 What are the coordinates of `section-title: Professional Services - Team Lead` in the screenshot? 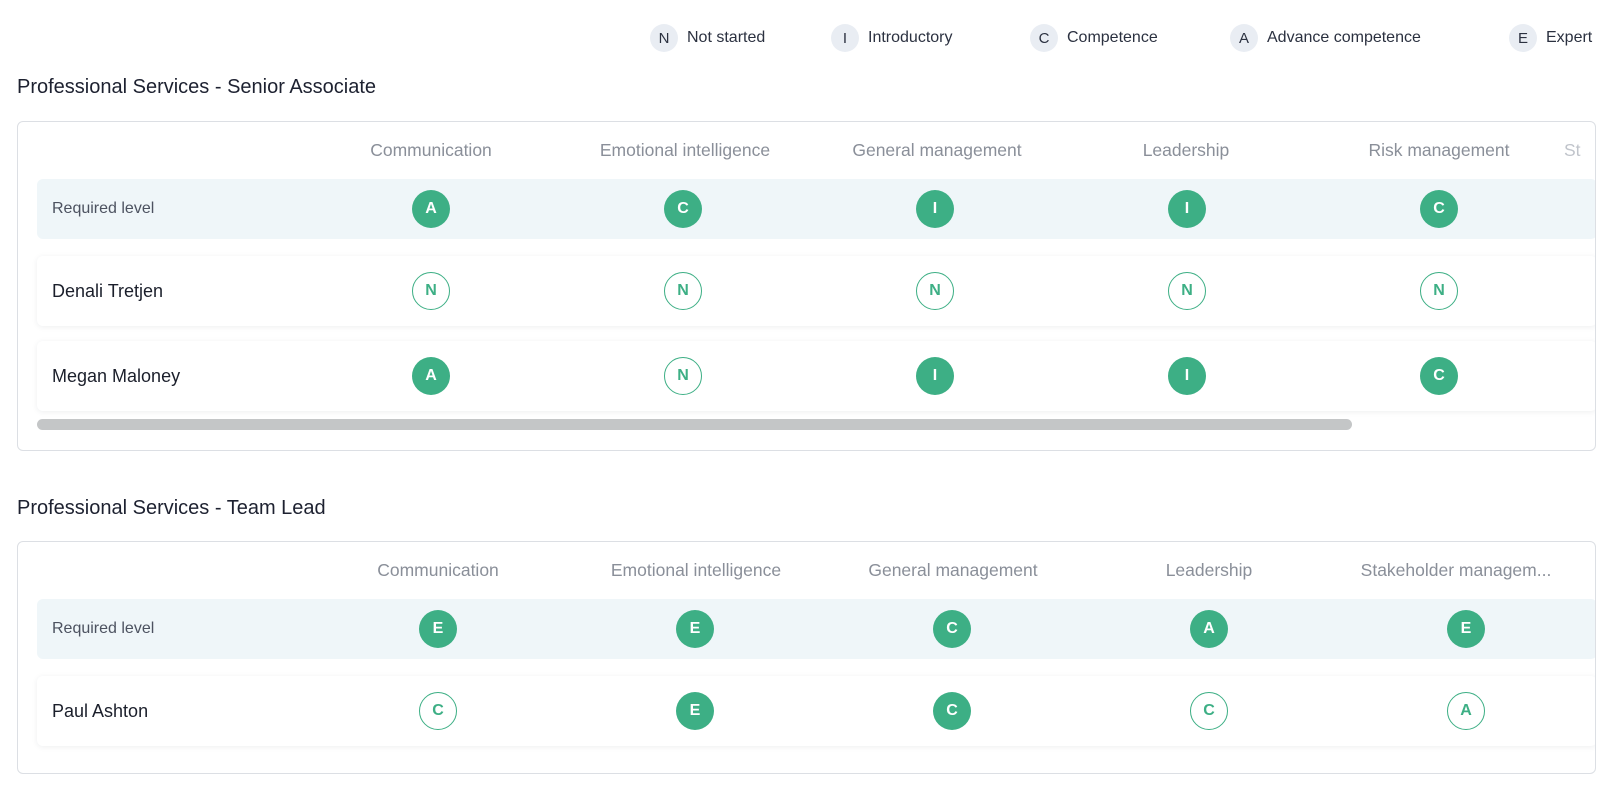 It's located at (171, 508).